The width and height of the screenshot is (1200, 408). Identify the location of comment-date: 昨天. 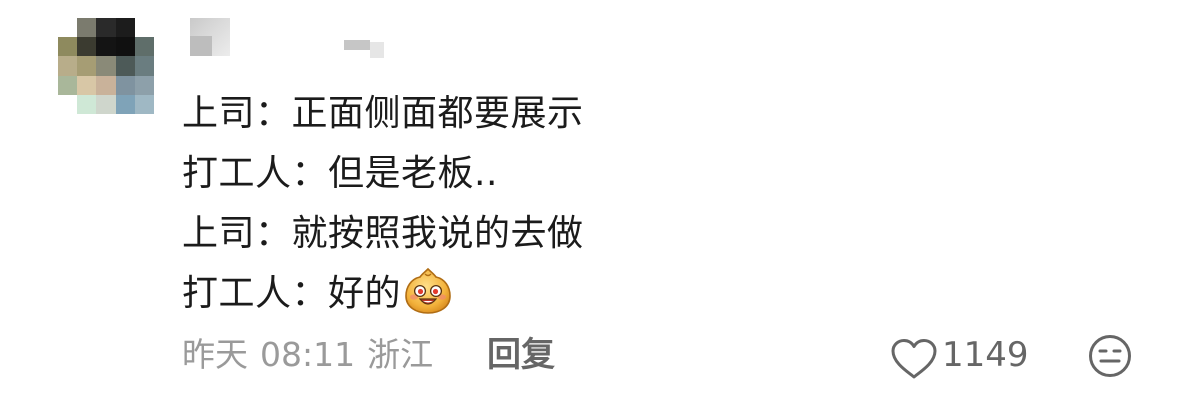
(215, 354).